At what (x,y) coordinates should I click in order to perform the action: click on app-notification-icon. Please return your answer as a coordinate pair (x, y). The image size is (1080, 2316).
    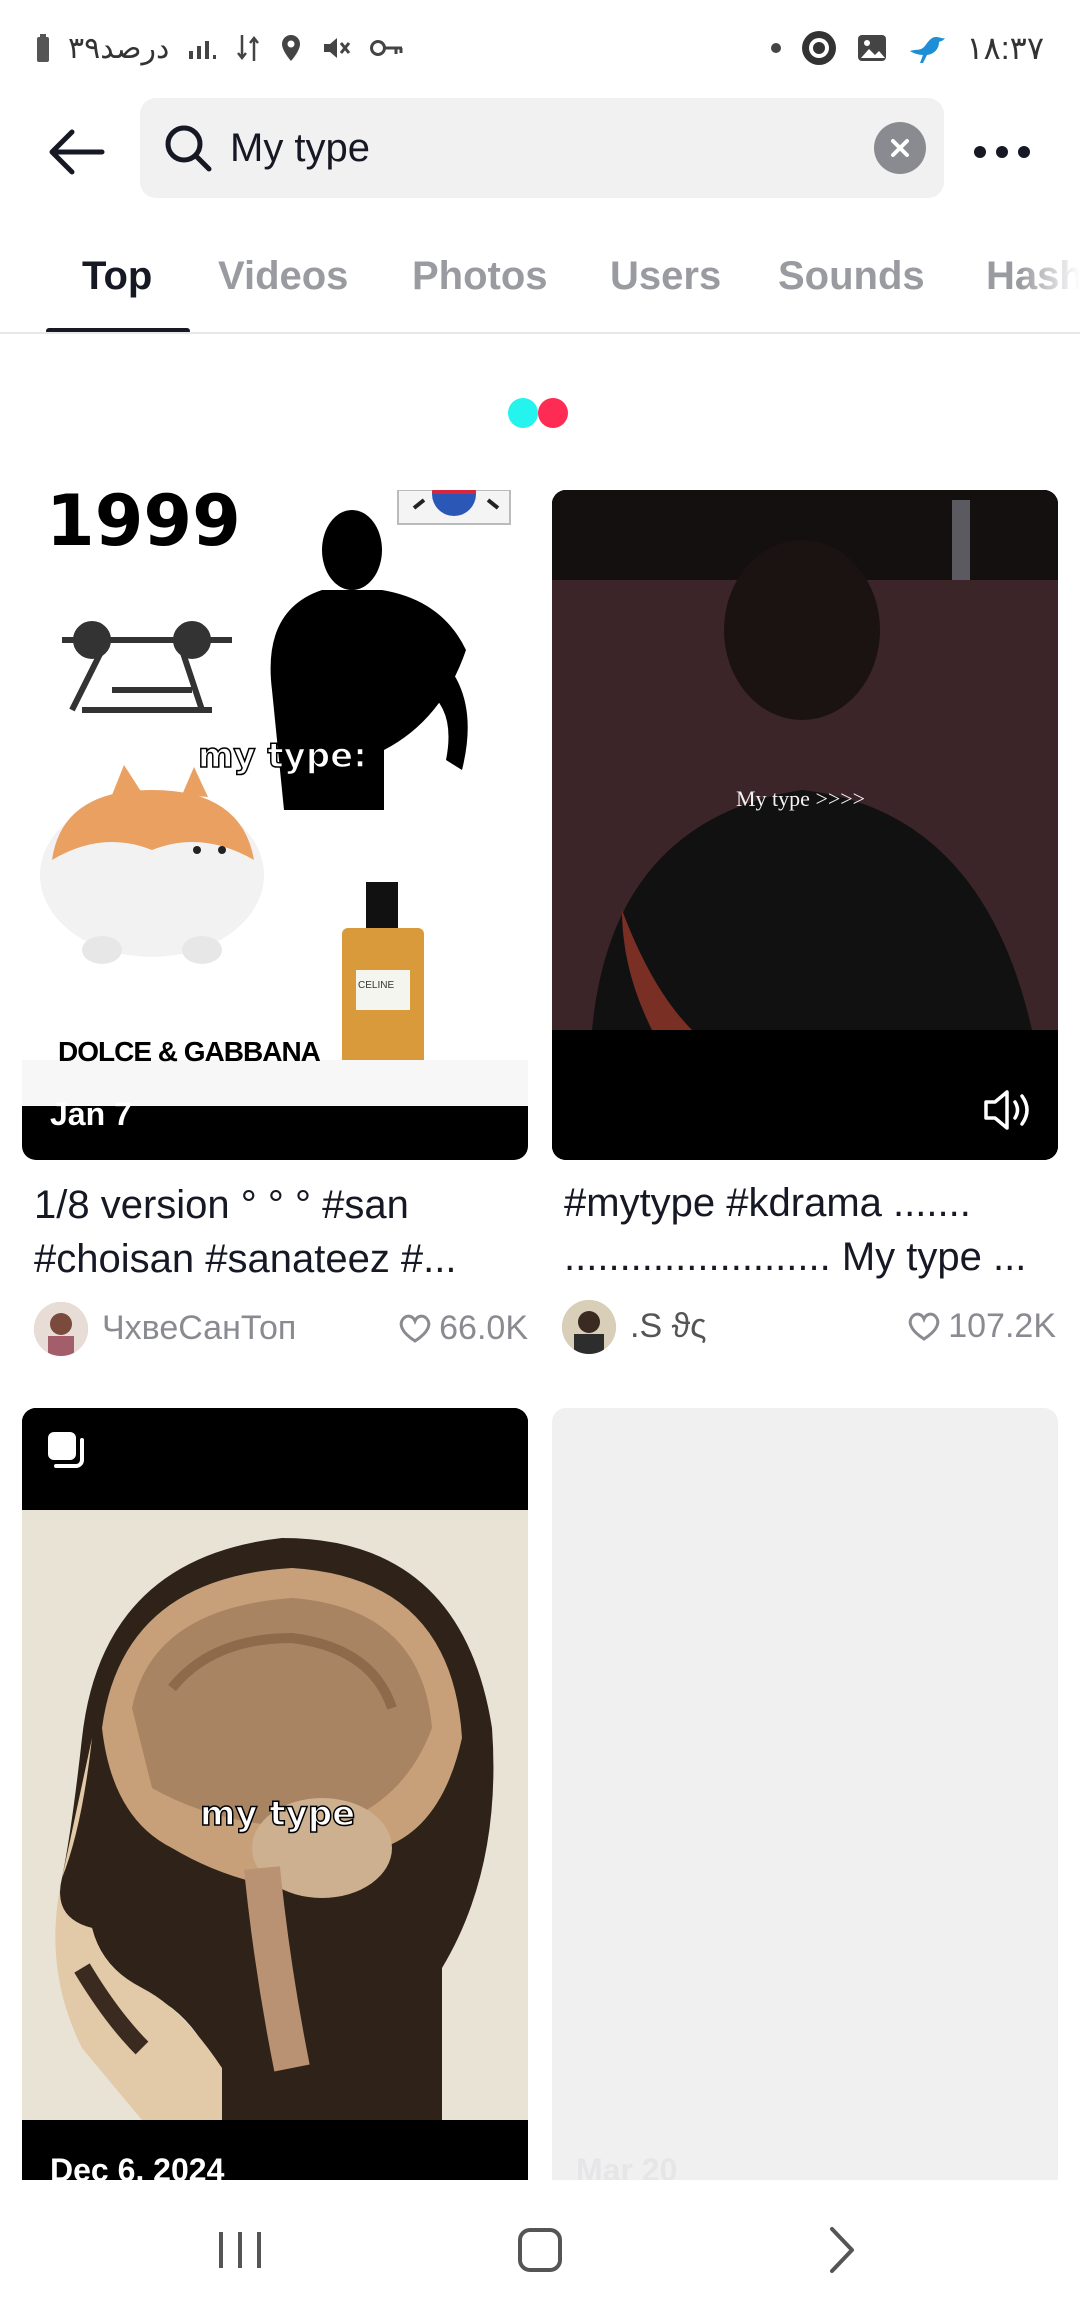
    Looking at the image, I should click on (819, 48).